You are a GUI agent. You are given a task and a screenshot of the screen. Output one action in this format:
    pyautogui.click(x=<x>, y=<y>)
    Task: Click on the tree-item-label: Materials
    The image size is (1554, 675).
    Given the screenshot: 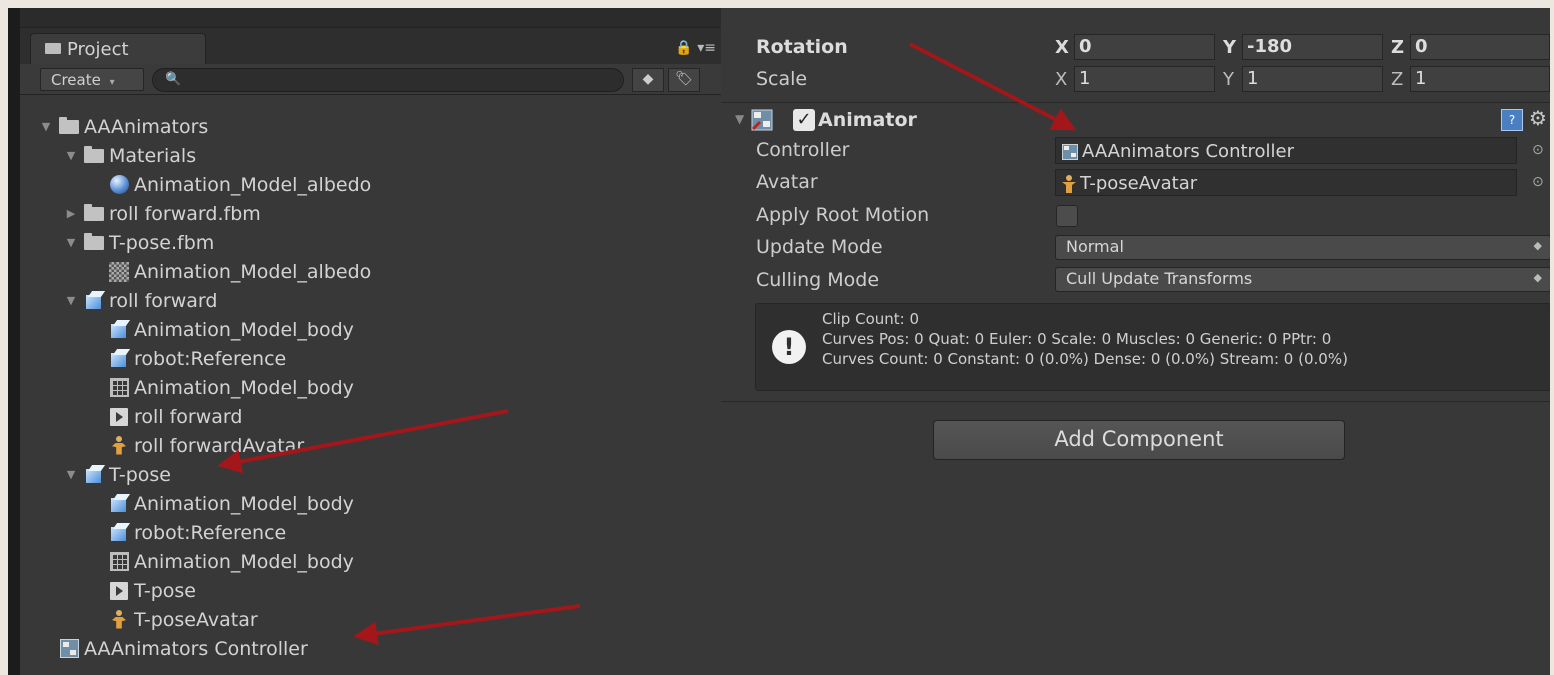 What is the action you would take?
    pyautogui.click(x=153, y=155)
    